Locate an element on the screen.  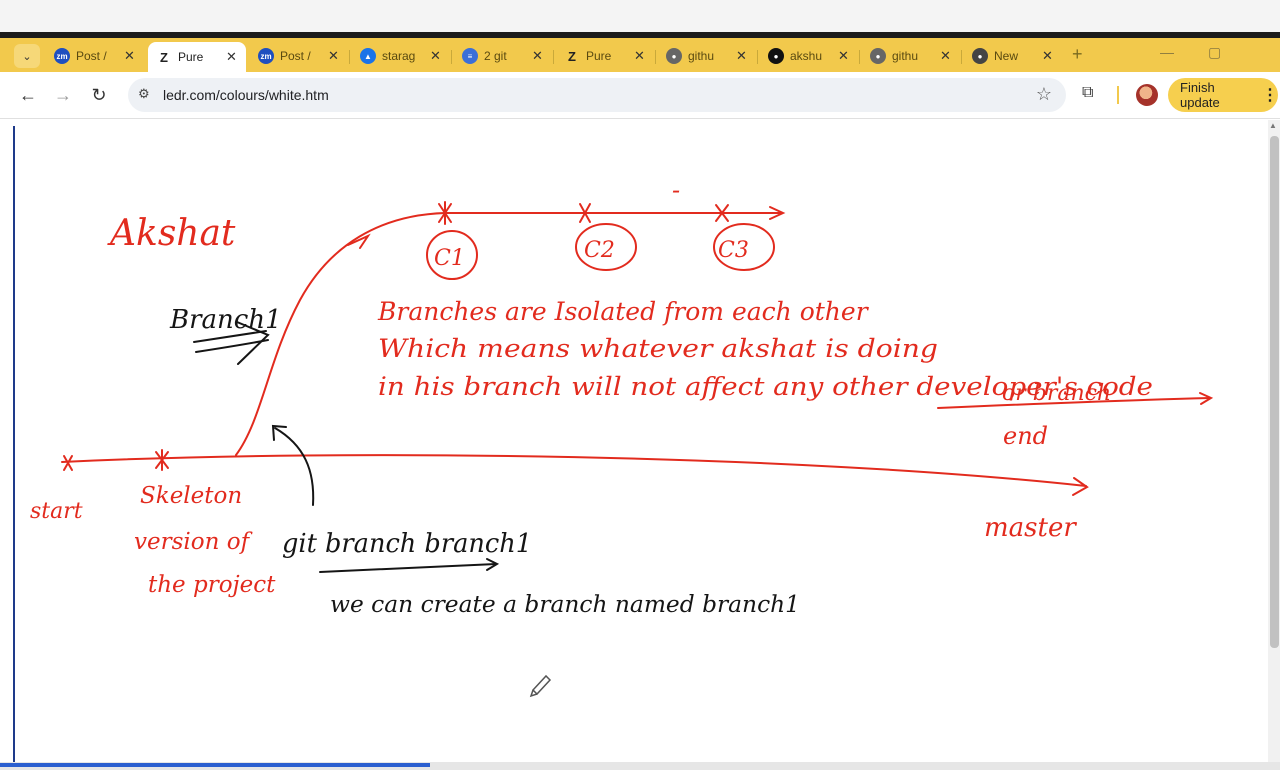
command-underline is located at coordinates (408, 568).